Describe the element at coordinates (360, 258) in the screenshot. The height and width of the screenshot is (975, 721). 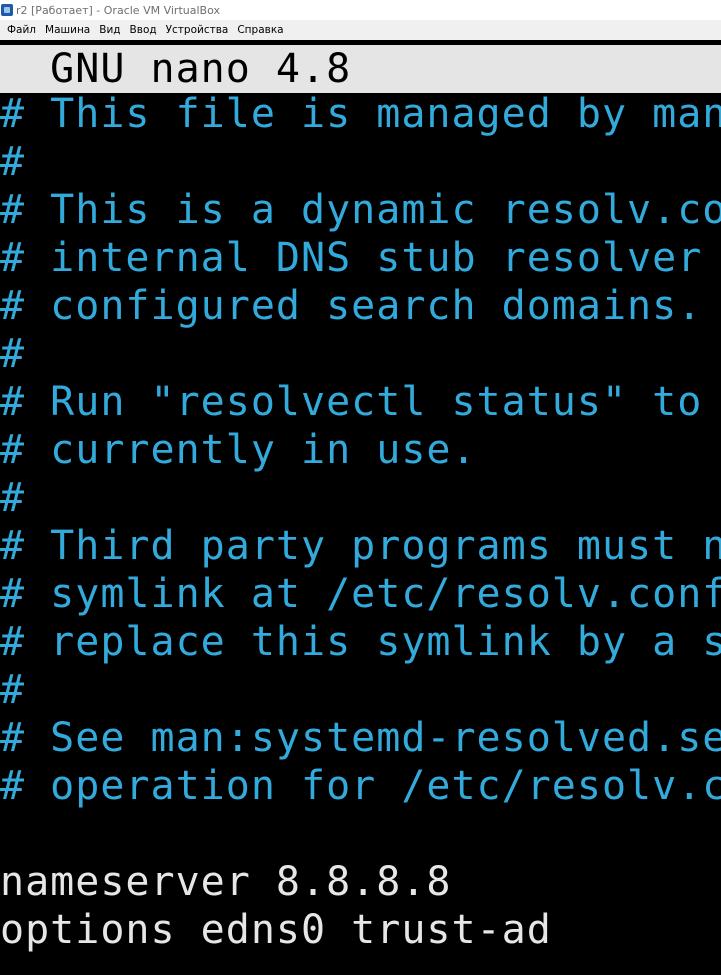
I see `file-line: # internal DNS stub resolver o` at that location.